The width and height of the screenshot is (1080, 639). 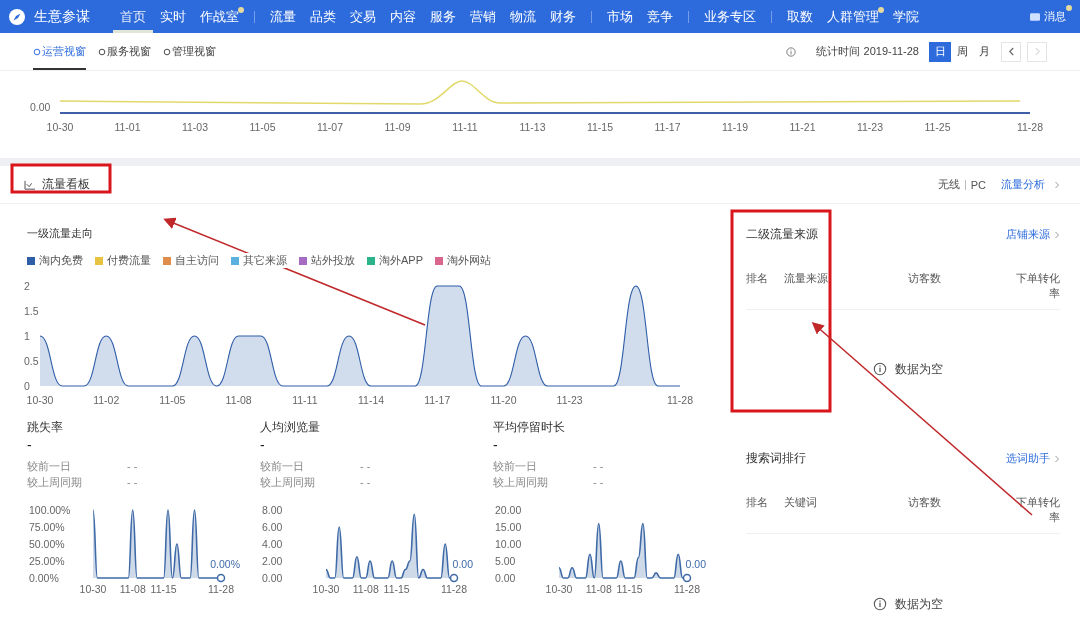 What do you see at coordinates (17, 16) in the screenshot?
I see `compass-logo-icon` at bounding box center [17, 16].